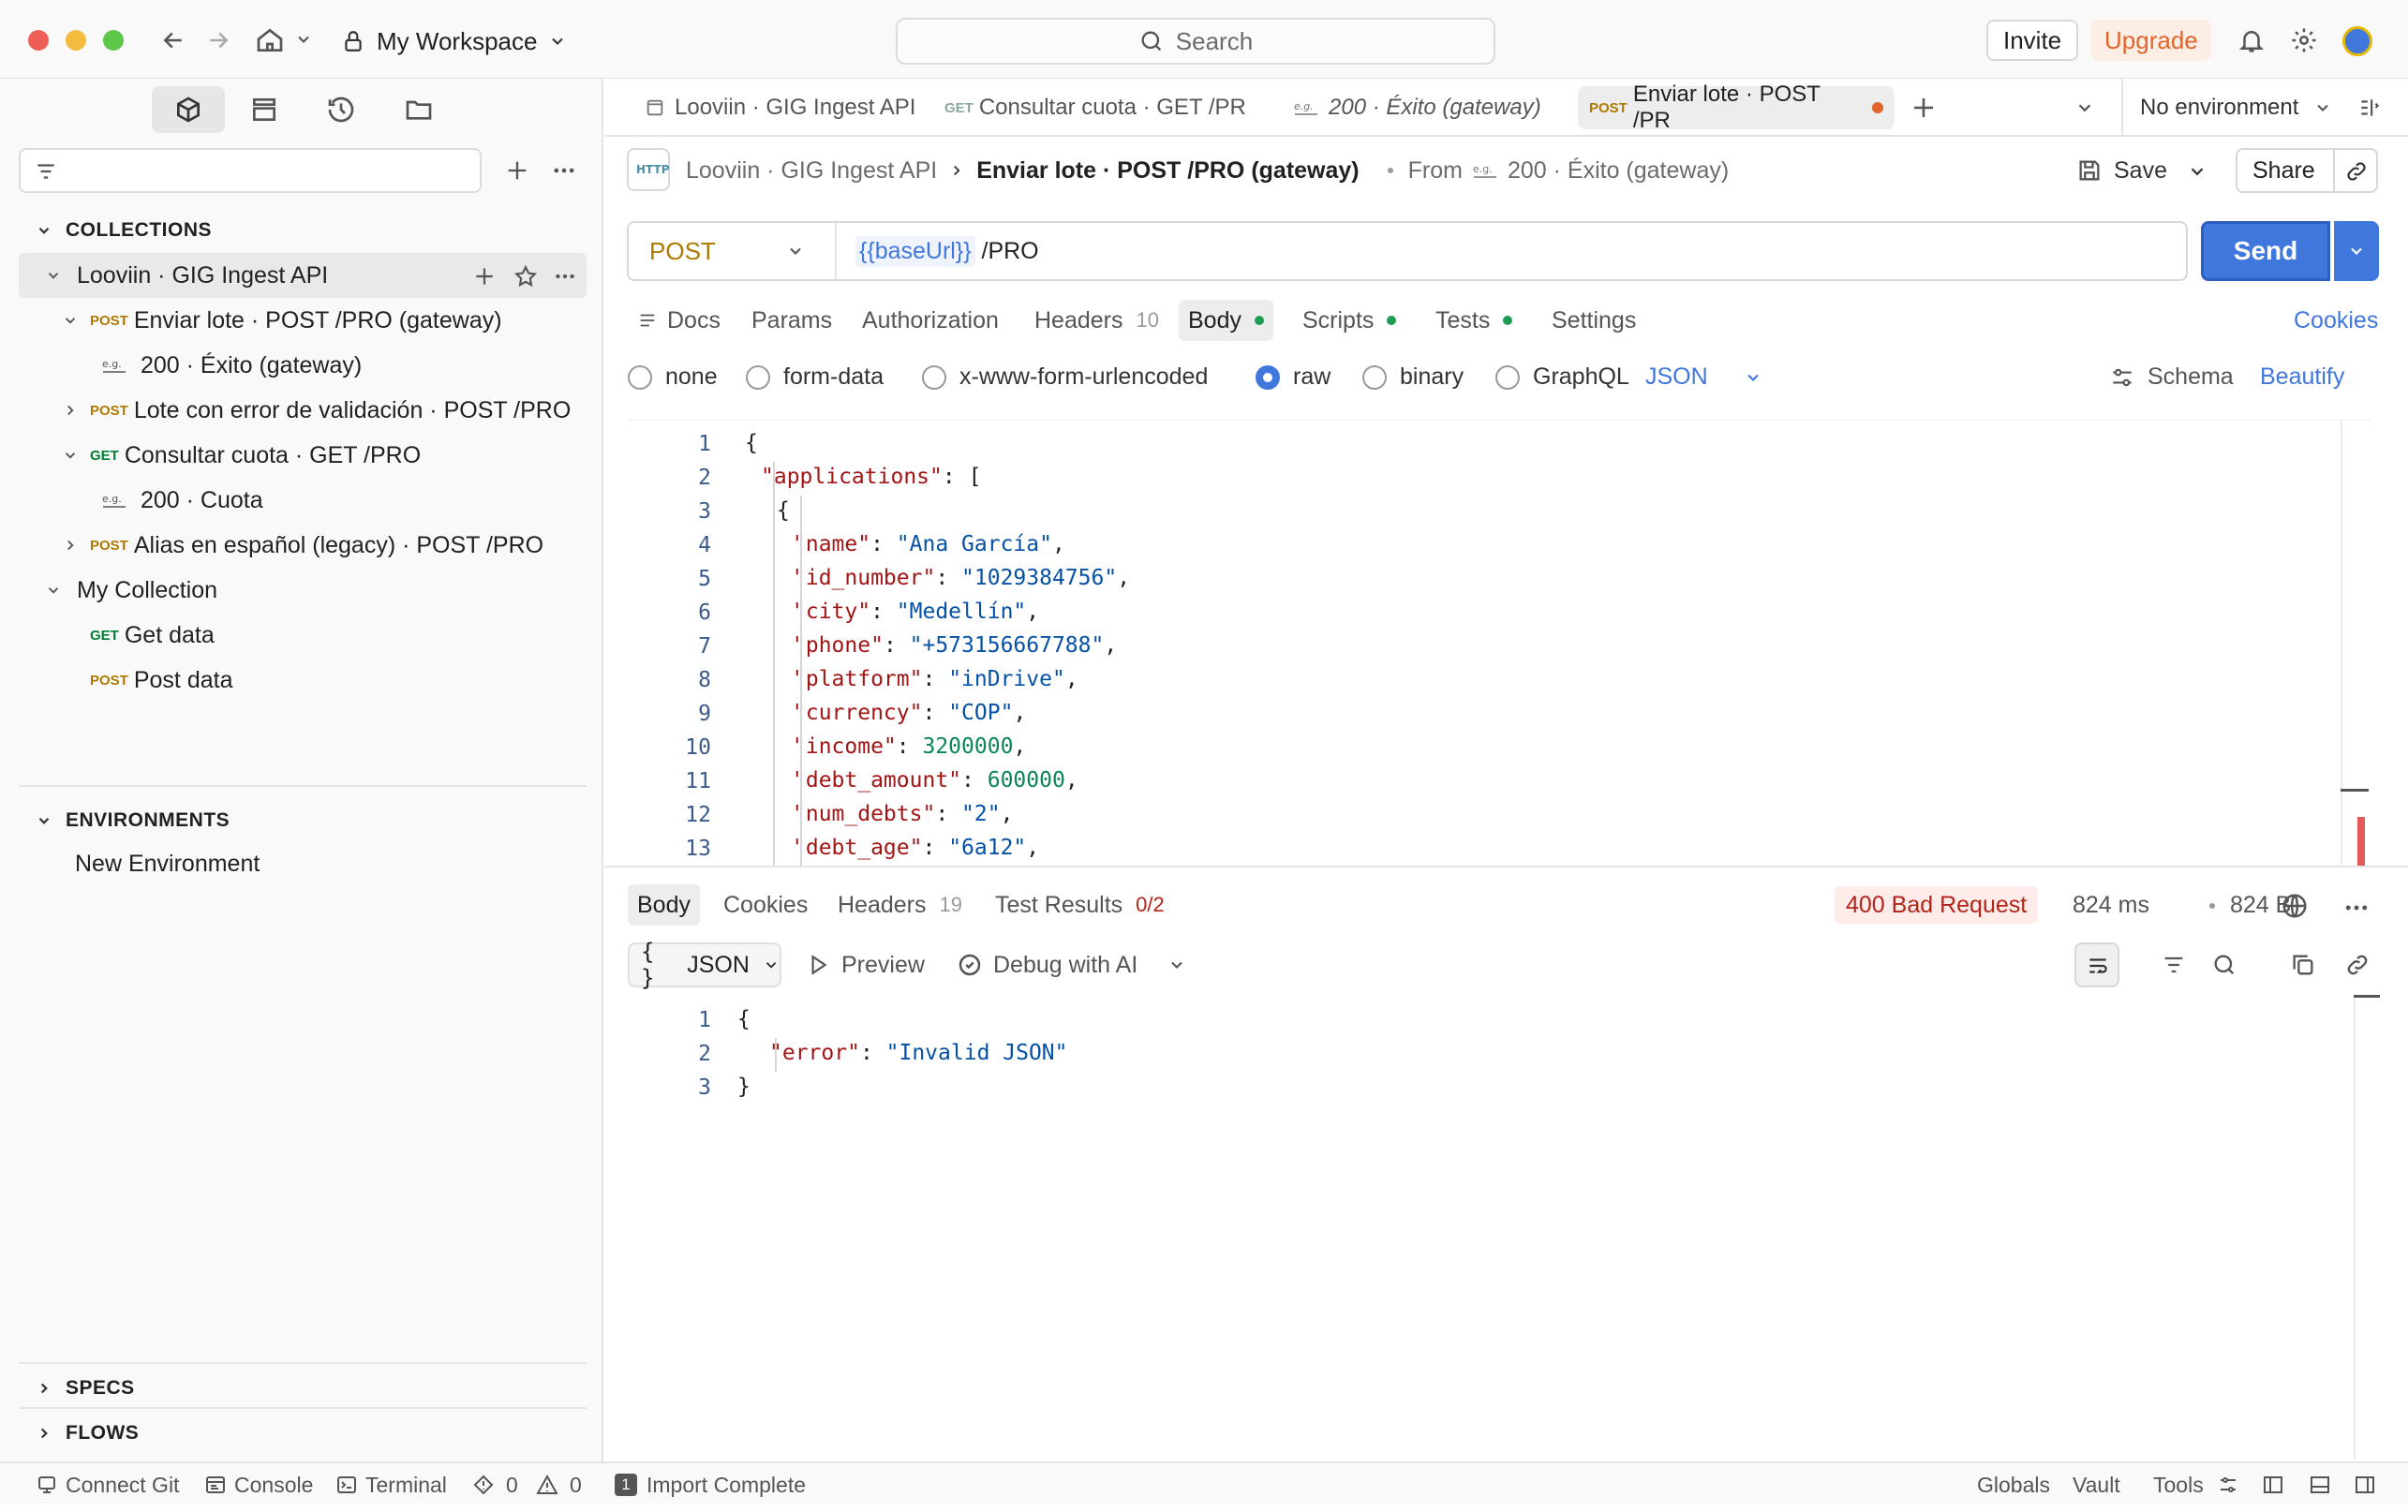  I want to click on method-select: POST, so click(733, 251).